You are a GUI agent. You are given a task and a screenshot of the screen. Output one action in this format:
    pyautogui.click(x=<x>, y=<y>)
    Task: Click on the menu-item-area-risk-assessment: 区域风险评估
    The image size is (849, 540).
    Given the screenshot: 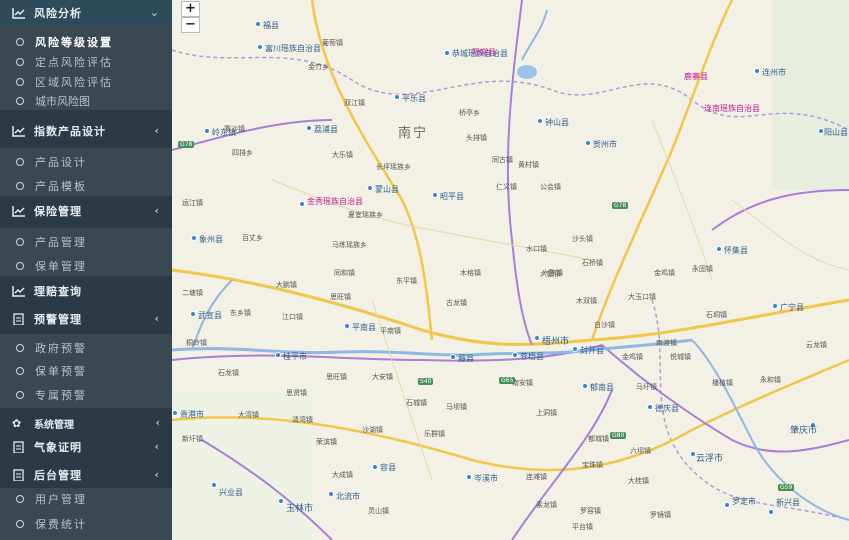 What is the action you would take?
    pyautogui.click(x=86, y=82)
    